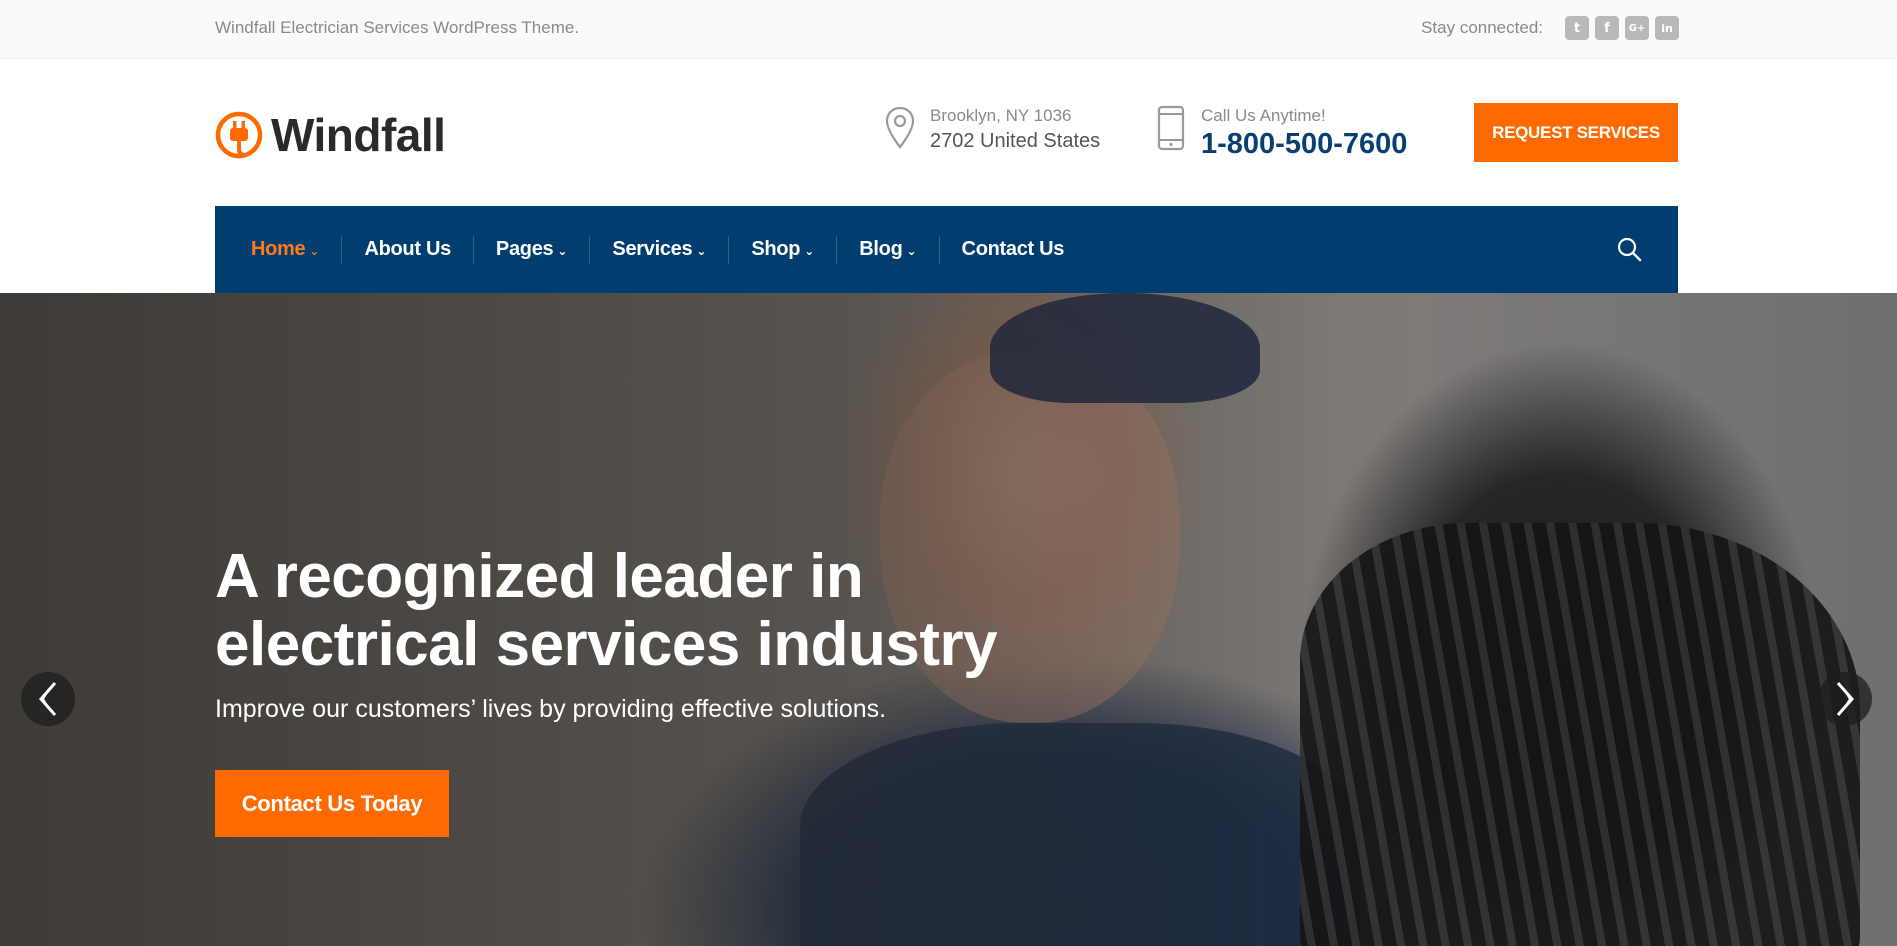 Image resolution: width=1897 pixels, height=946 pixels. I want to click on chevron-right-icon, so click(1845, 699).